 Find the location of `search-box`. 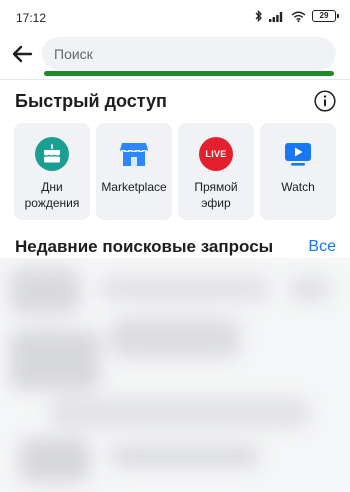

search-box is located at coordinates (189, 53).